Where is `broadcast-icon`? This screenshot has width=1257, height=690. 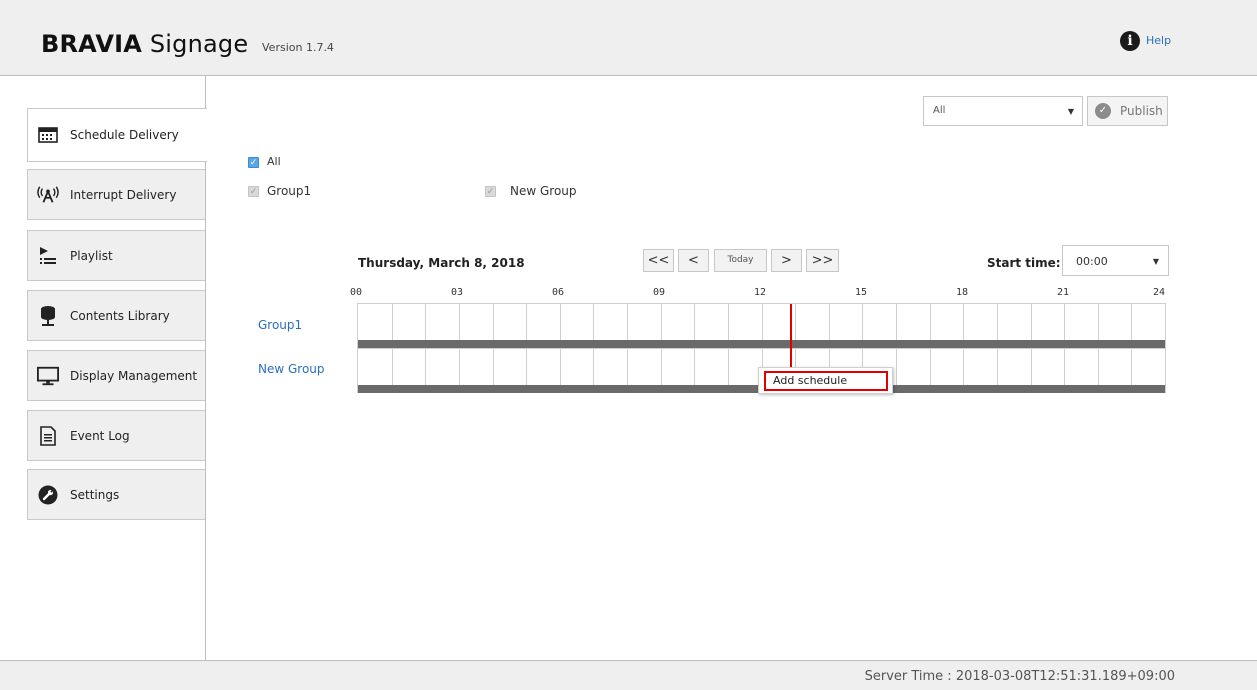
broadcast-icon is located at coordinates (48, 195).